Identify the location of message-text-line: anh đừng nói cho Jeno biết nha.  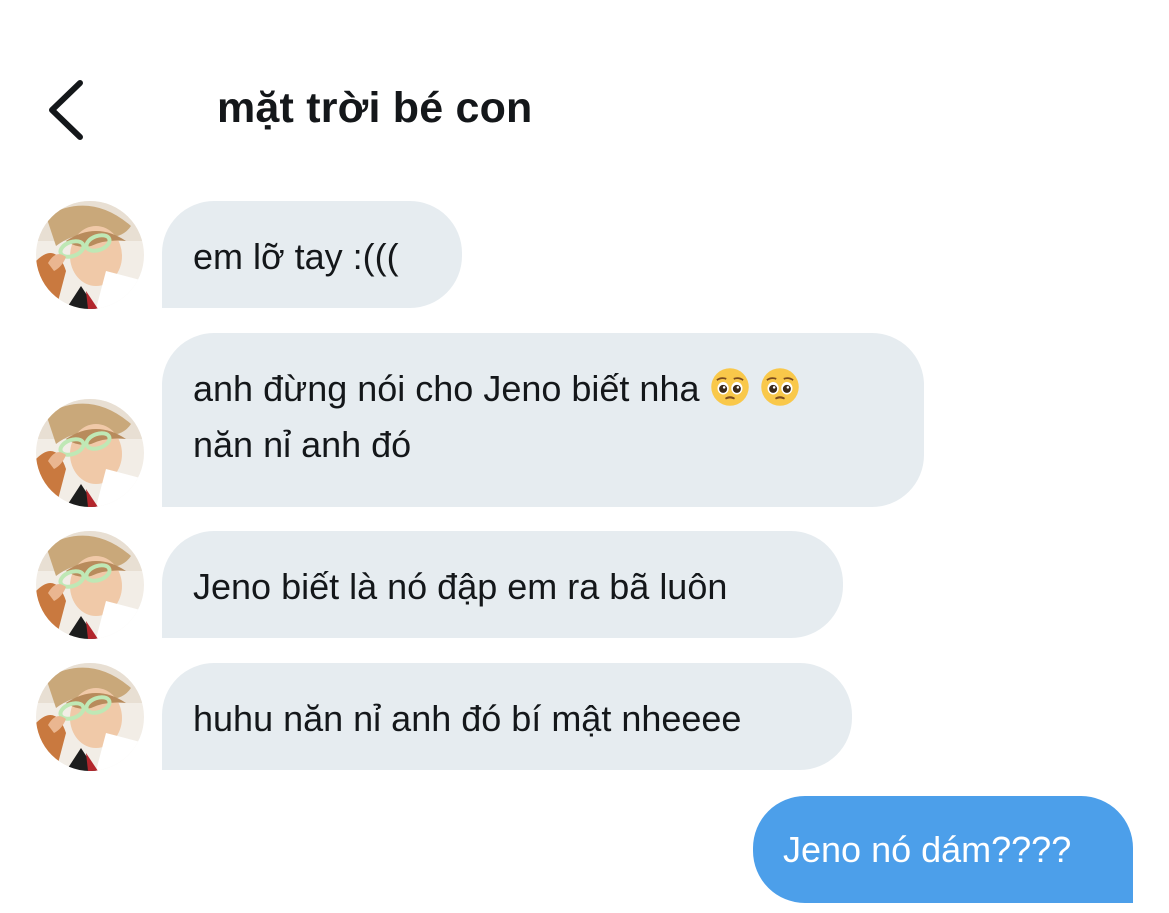
(543, 389).